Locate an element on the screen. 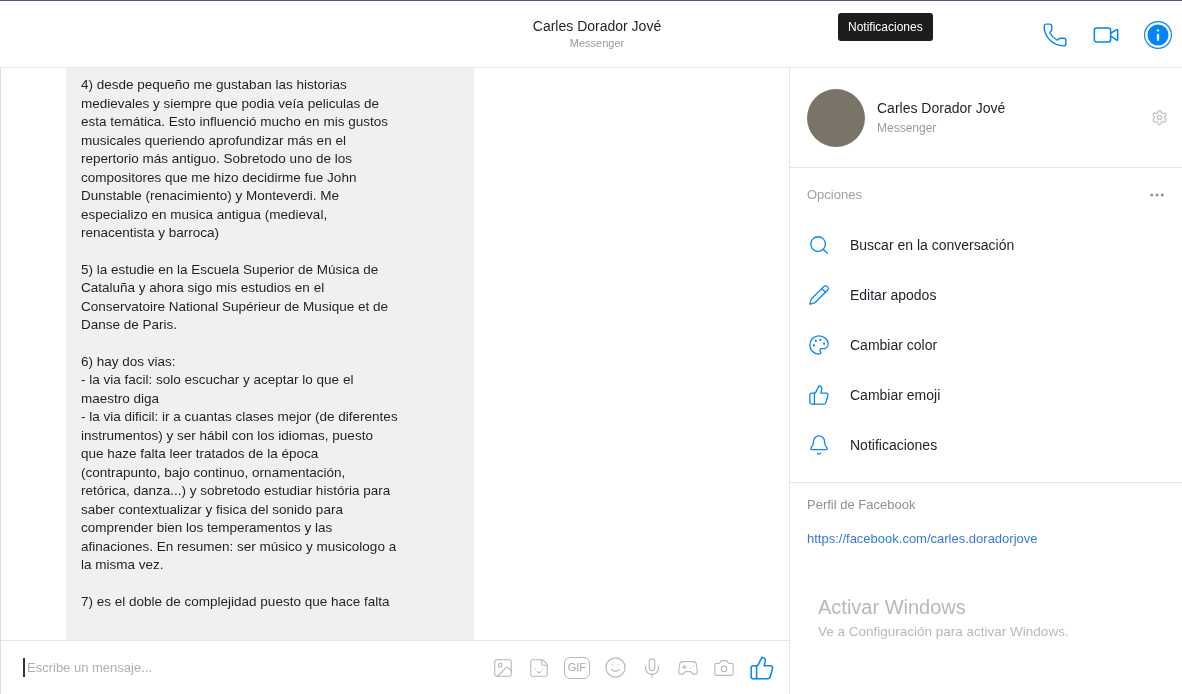  image-icon is located at coordinates (502, 667).